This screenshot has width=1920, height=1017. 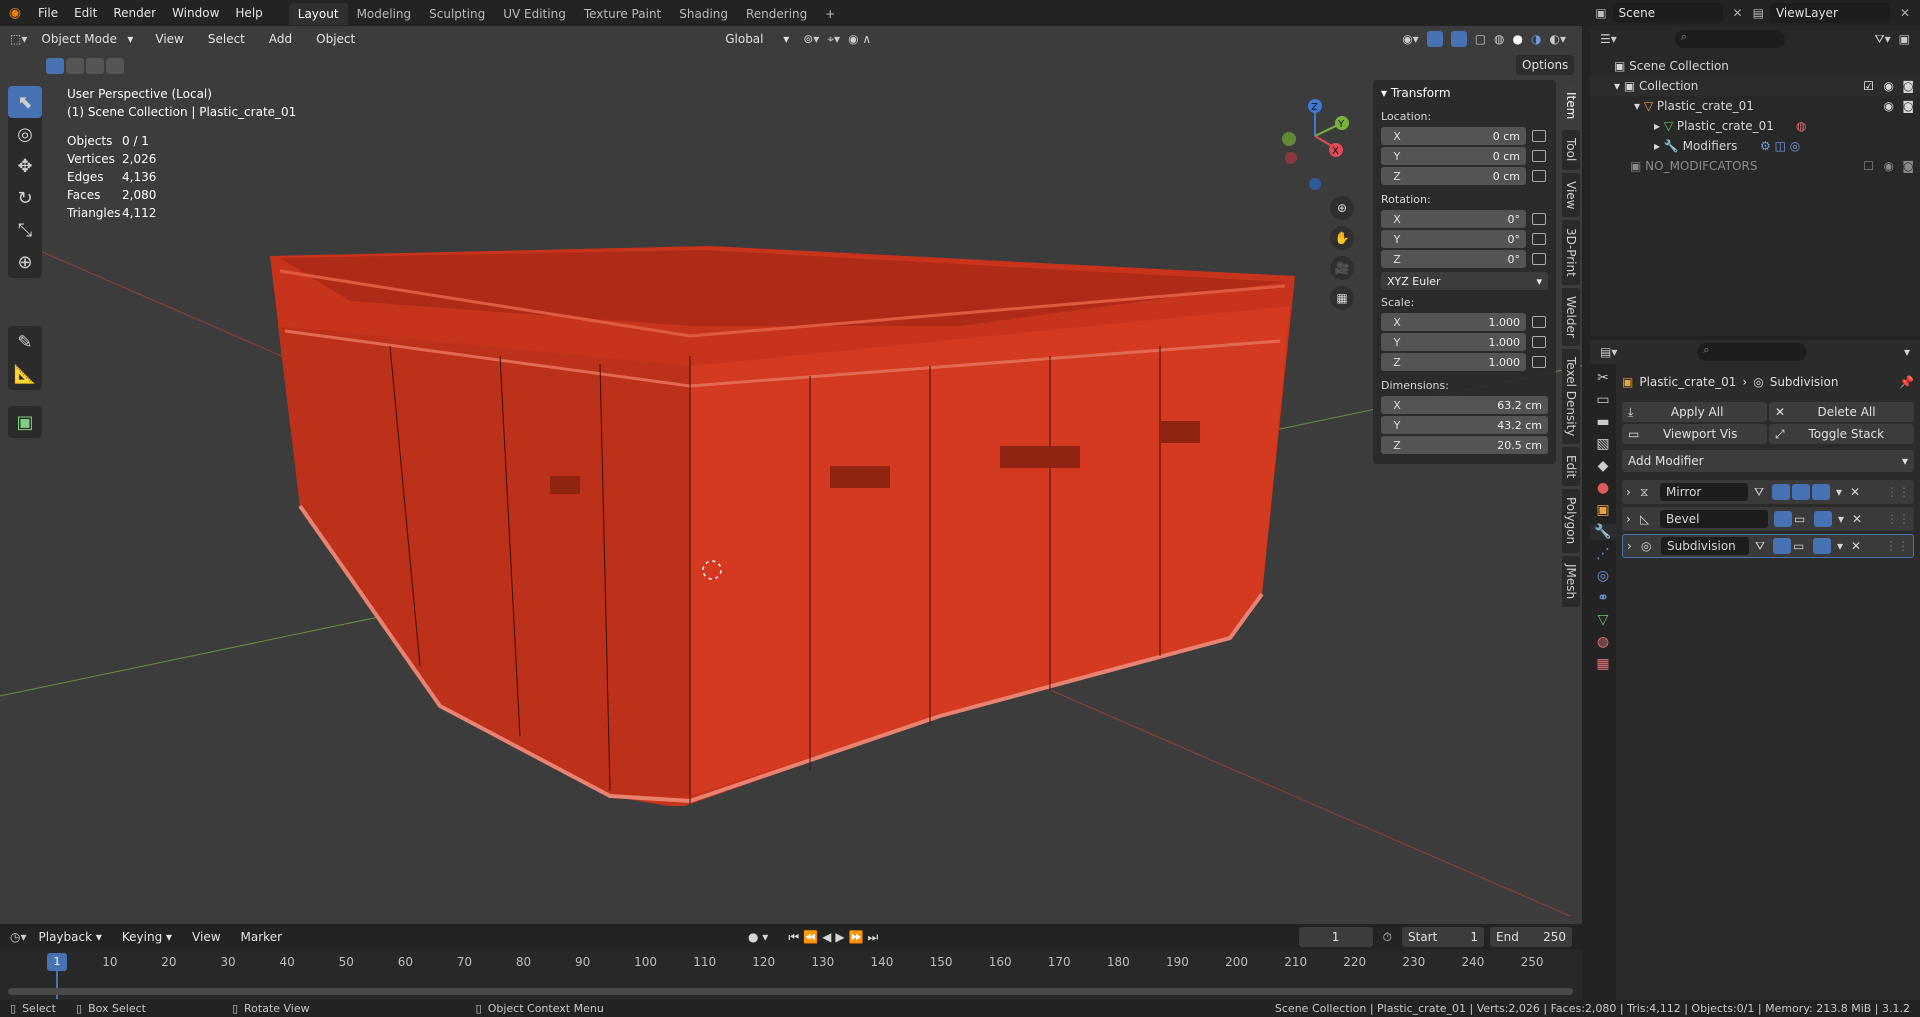 I want to click on location-x-field: X 0 cm, so click(x=1453, y=136).